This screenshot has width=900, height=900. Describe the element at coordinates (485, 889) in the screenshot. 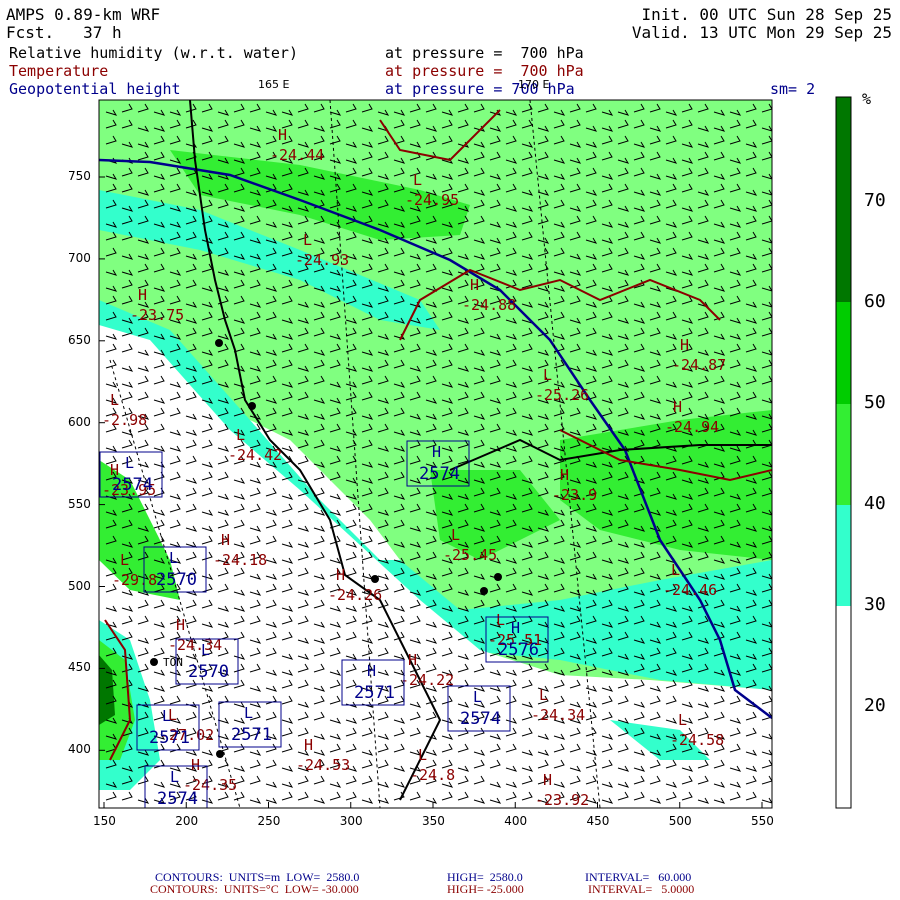

I see `footer-temp-high: HIGH= -25.000` at that location.